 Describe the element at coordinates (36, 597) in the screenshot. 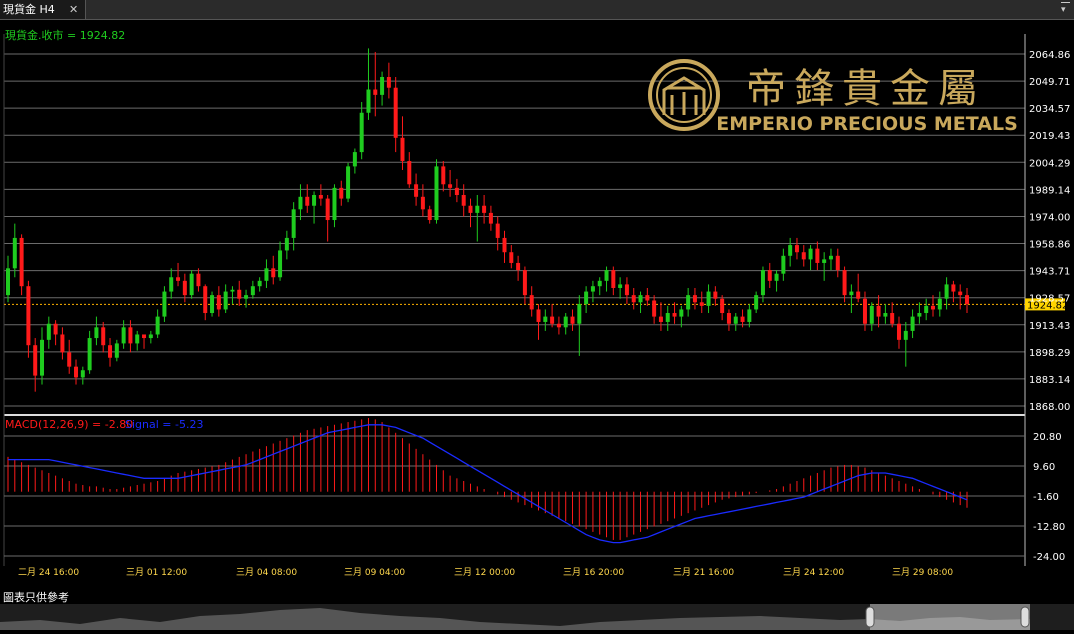

I see `disclaimer-text: 圖表只供參考` at that location.